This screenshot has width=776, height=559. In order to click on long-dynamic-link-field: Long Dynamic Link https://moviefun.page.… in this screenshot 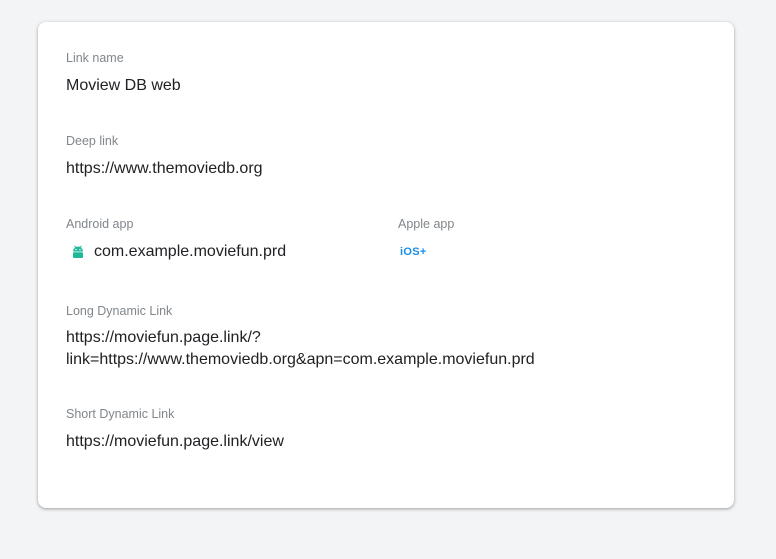, I will do `click(300, 337)`.